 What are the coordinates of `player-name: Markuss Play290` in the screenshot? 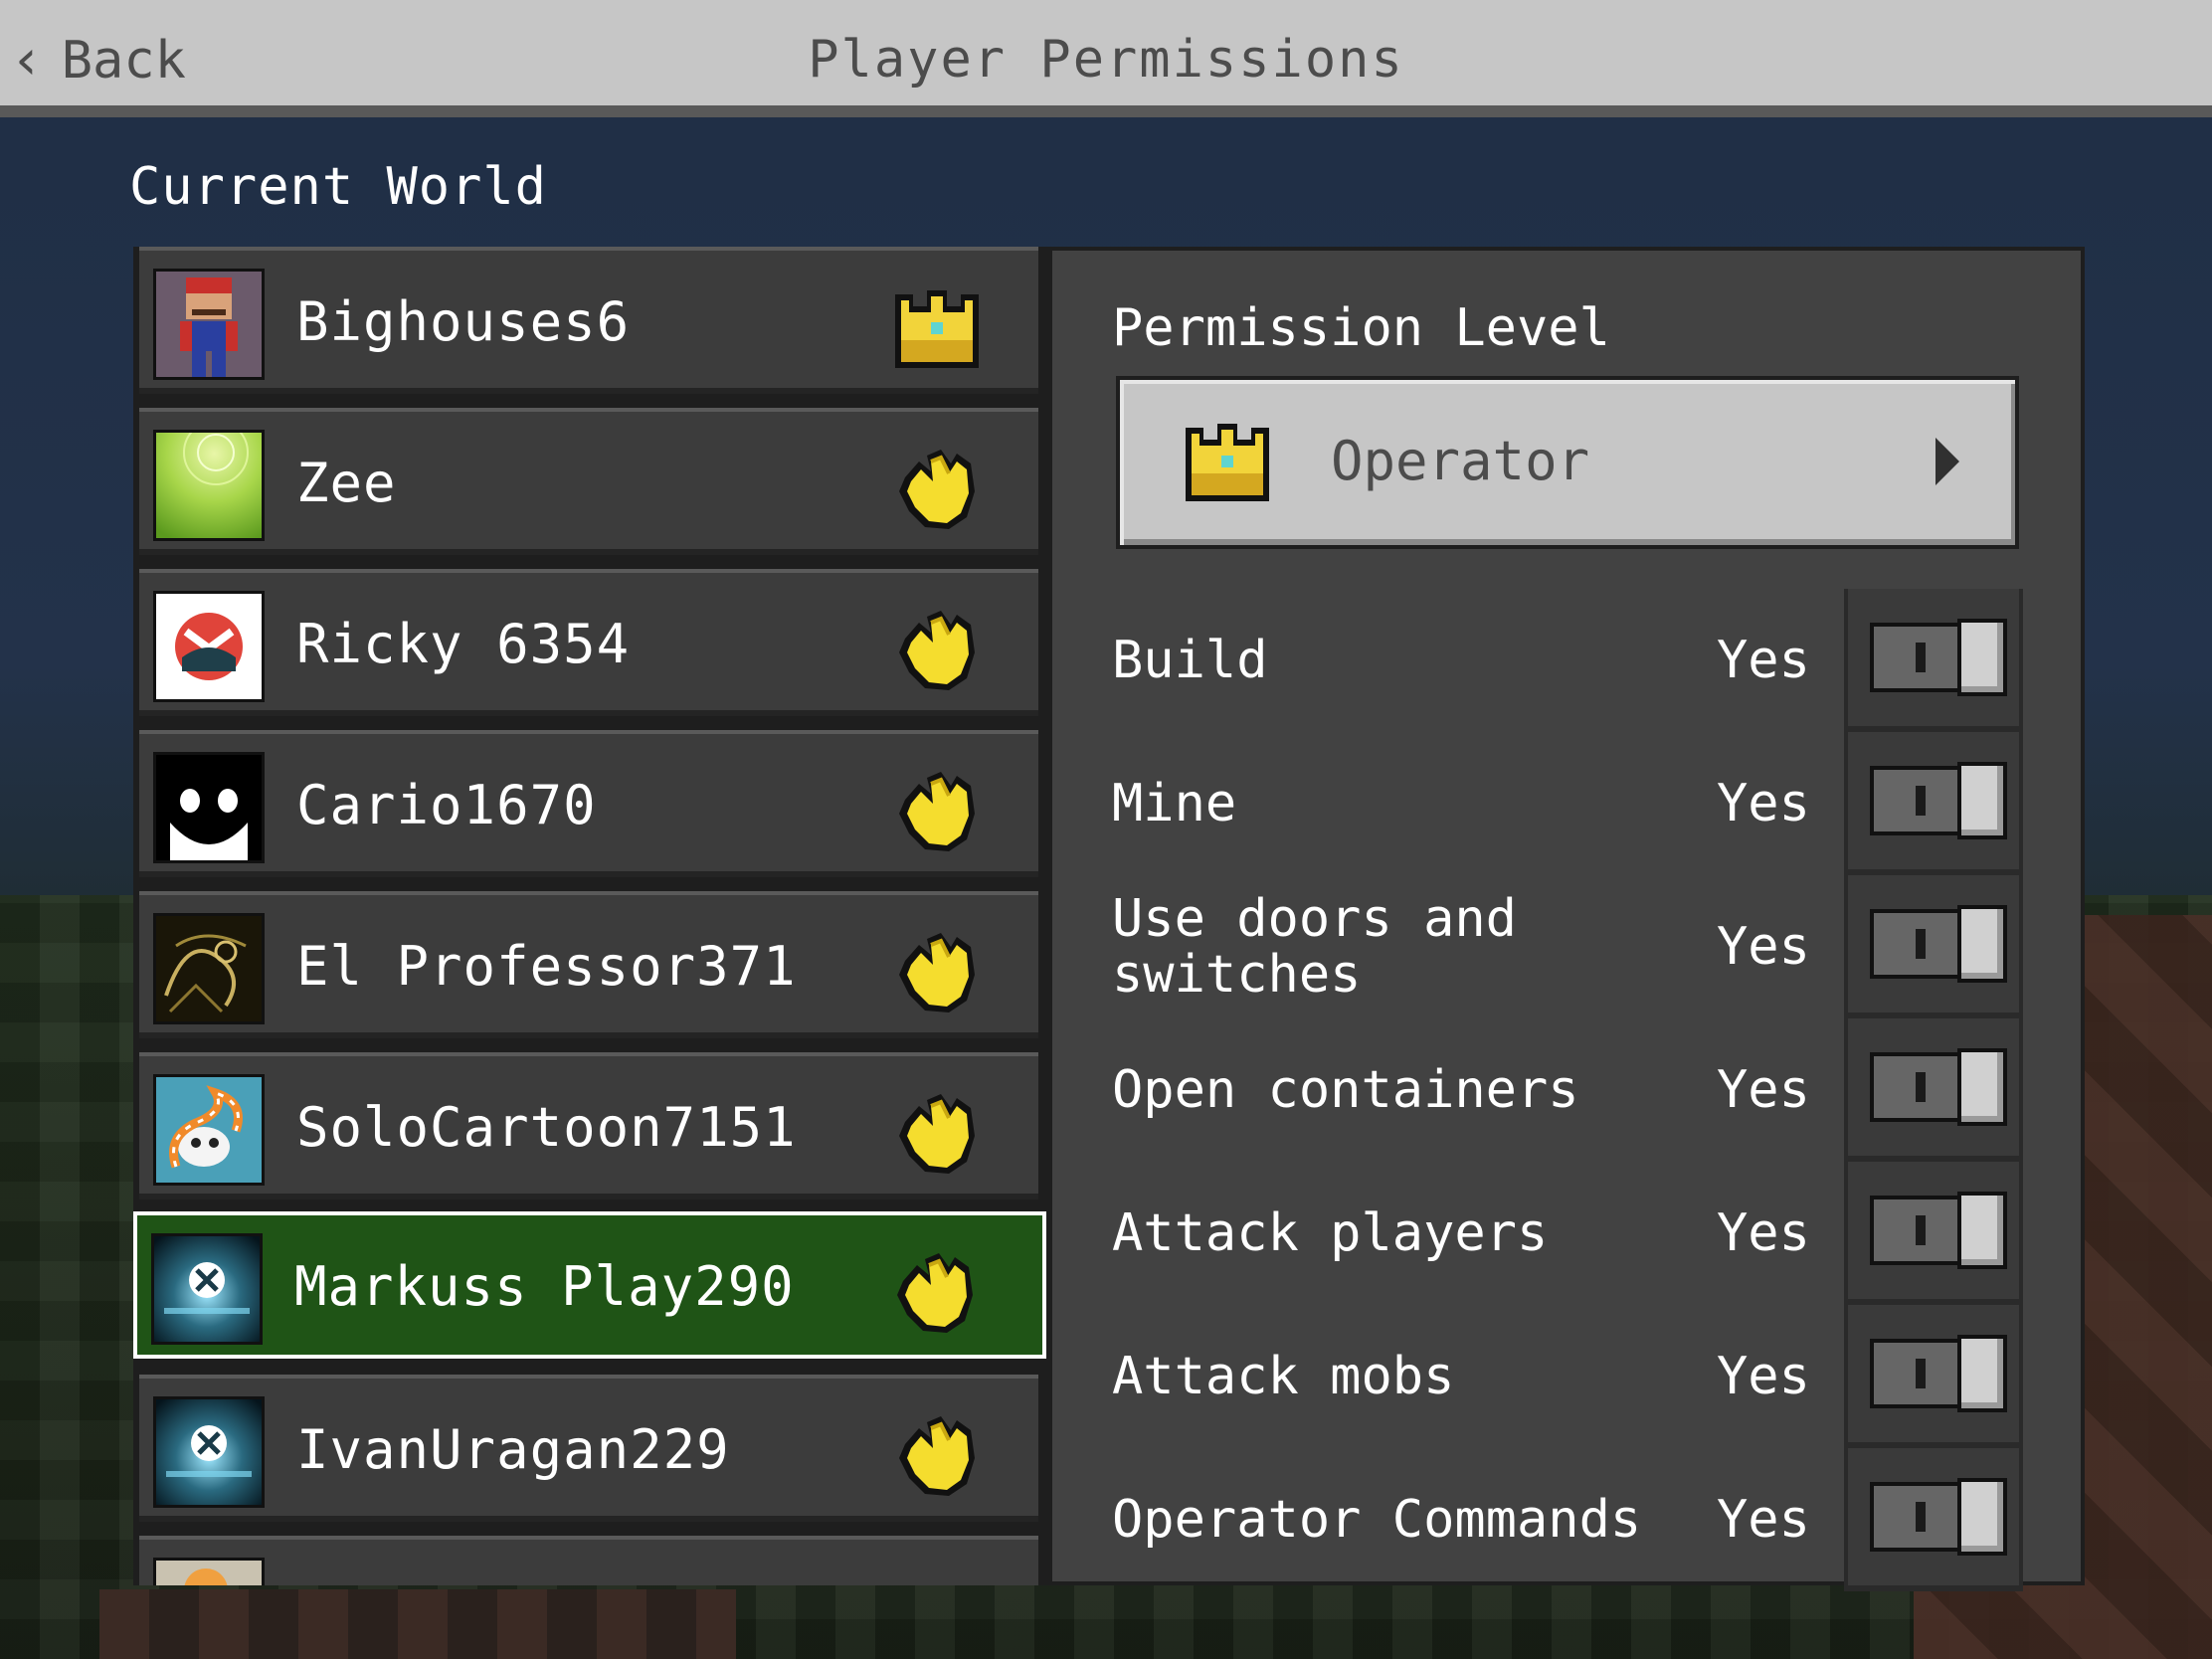 It's located at (544, 1286).